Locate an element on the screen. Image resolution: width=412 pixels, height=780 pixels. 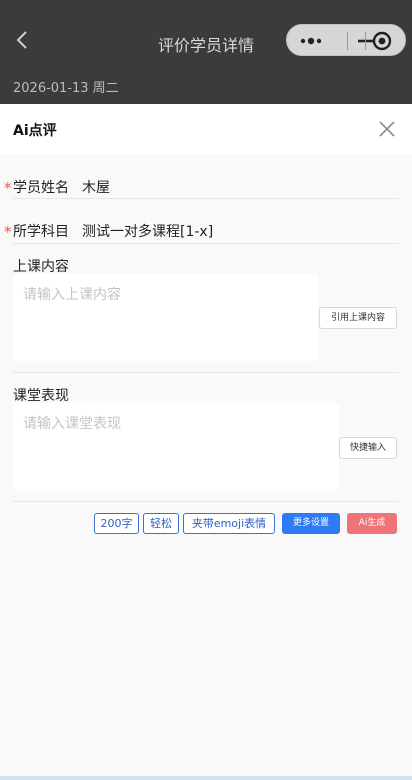
tone-option-tag: 轻松 is located at coordinates (161, 523).